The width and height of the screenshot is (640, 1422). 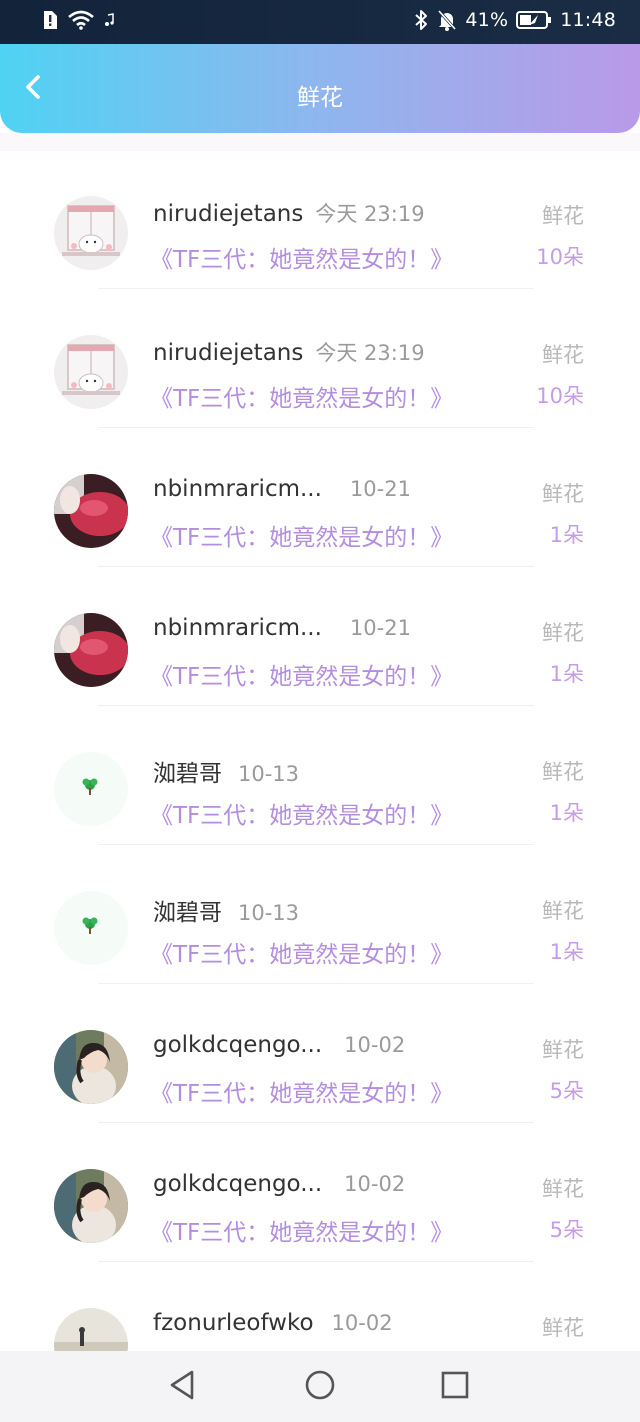 I want to click on back-triangle-icon, so click(x=182, y=1387).